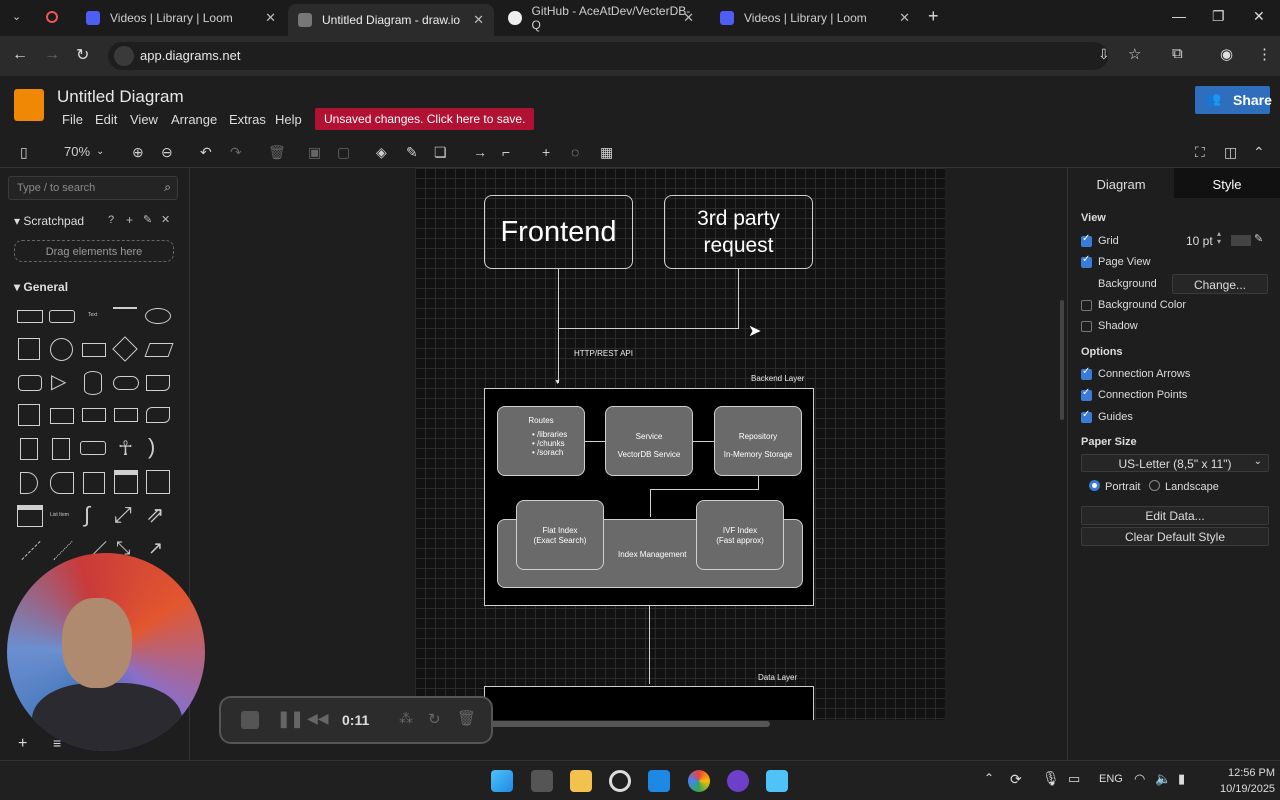 The height and width of the screenshot is (800, 1280). What do you see at coordinates (595, 441) in the screenshot?
I see `connector-routes-service` at bounding box center [595, 441].